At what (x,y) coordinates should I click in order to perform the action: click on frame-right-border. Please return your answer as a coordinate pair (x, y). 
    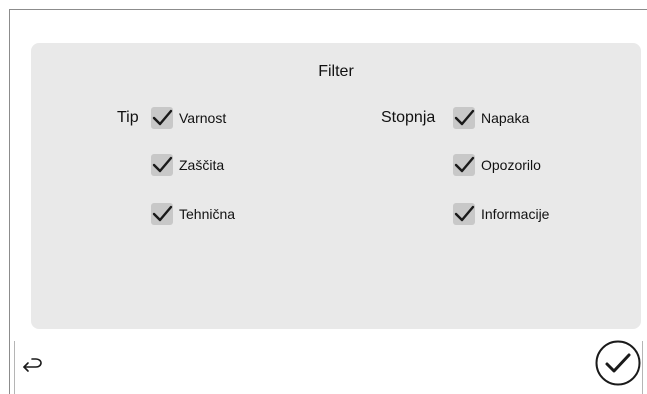
    Looking at the image, I should click on (642, 367).